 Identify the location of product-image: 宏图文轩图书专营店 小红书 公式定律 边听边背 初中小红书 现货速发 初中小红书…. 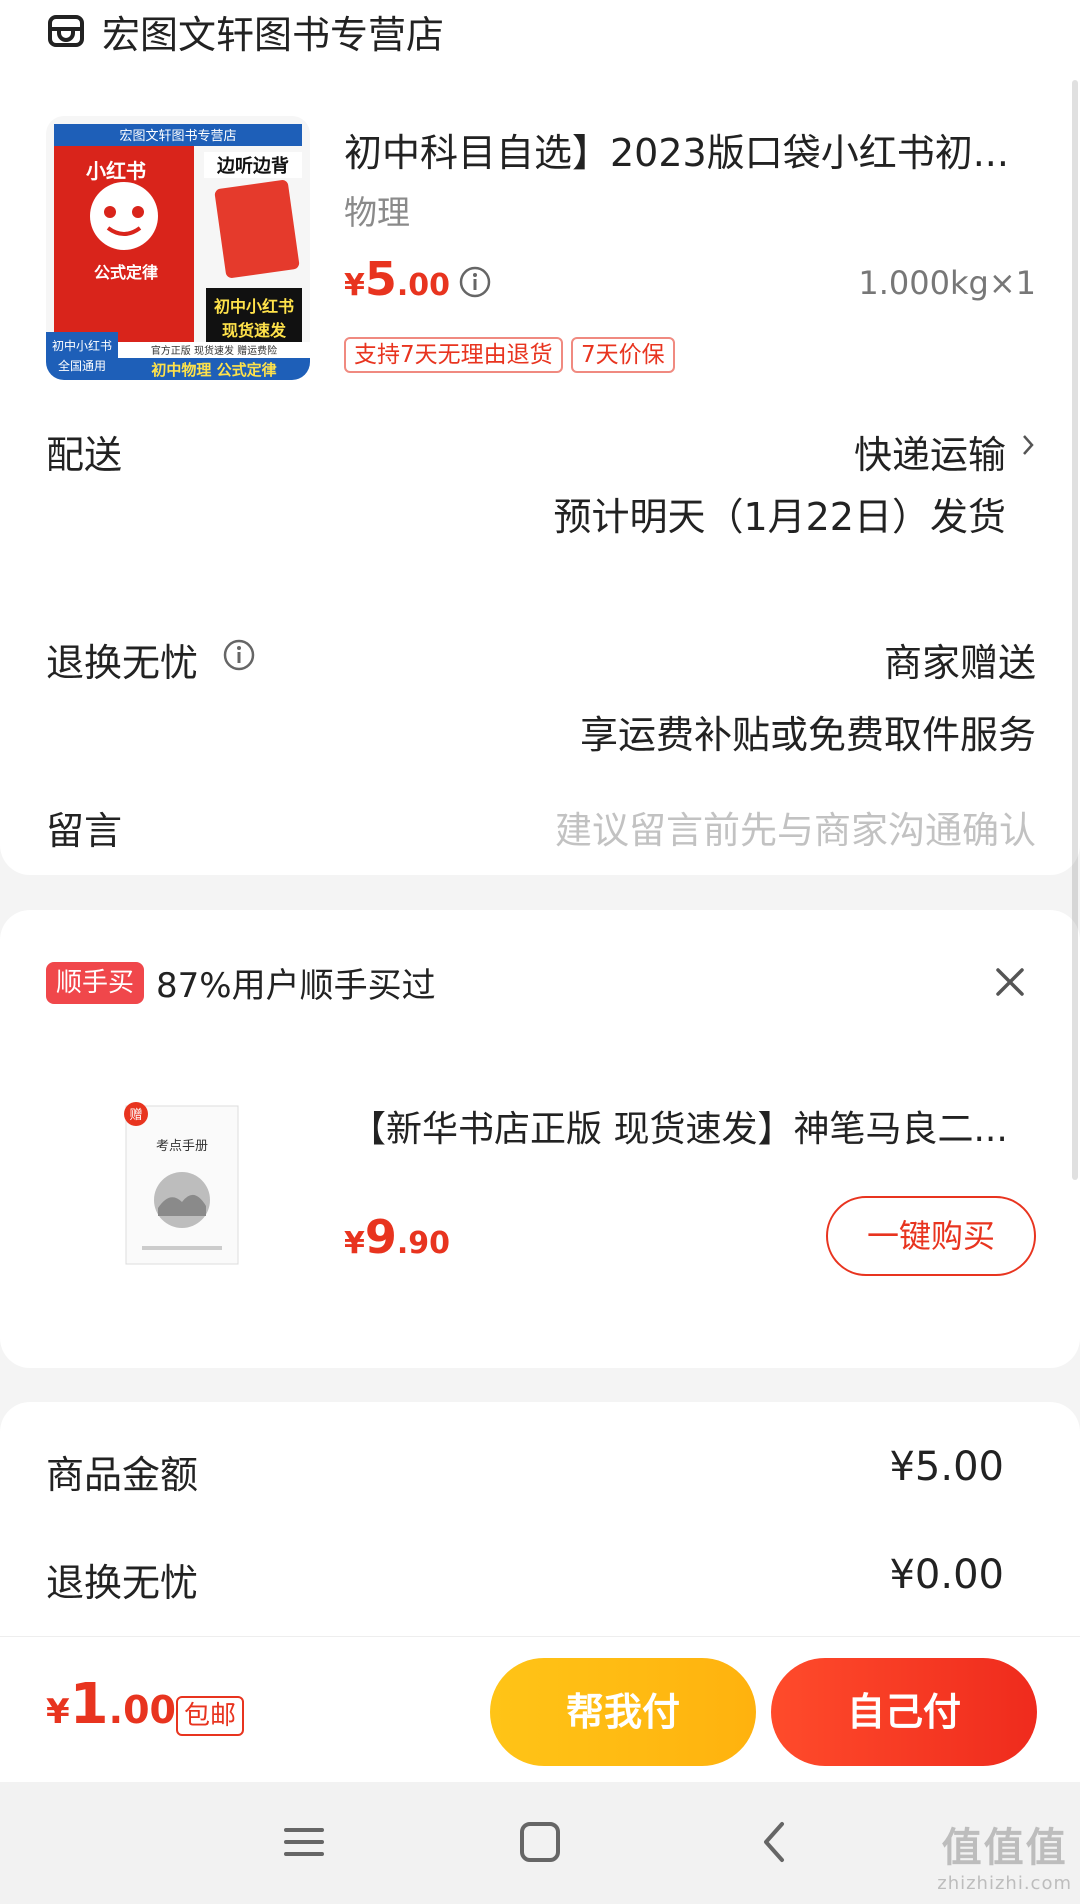
(178, 248).